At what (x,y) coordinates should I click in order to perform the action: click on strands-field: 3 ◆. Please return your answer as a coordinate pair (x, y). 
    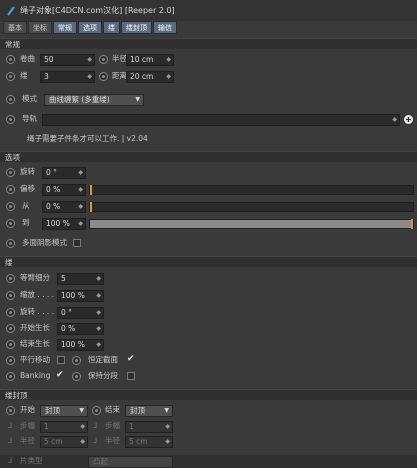
    Looking at the image, I should click on (67, 77).